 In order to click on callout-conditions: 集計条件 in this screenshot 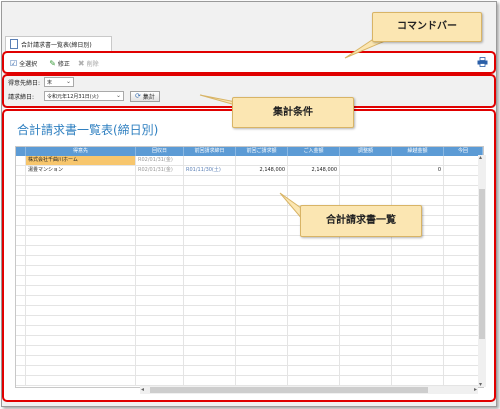, I will do `click(293, 112)`.